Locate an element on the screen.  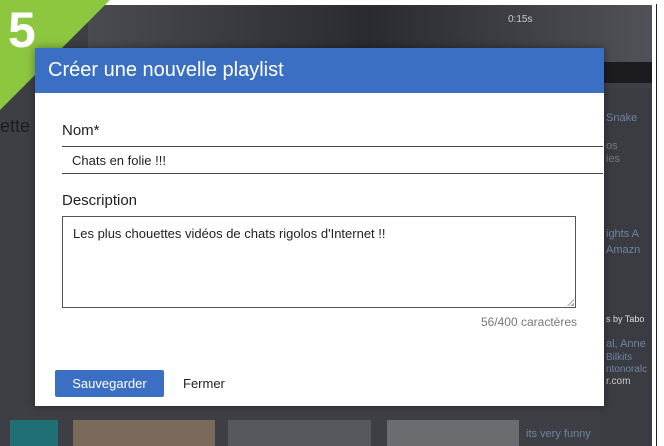
video-time: 0:15s is located at coordinates (520, 19).